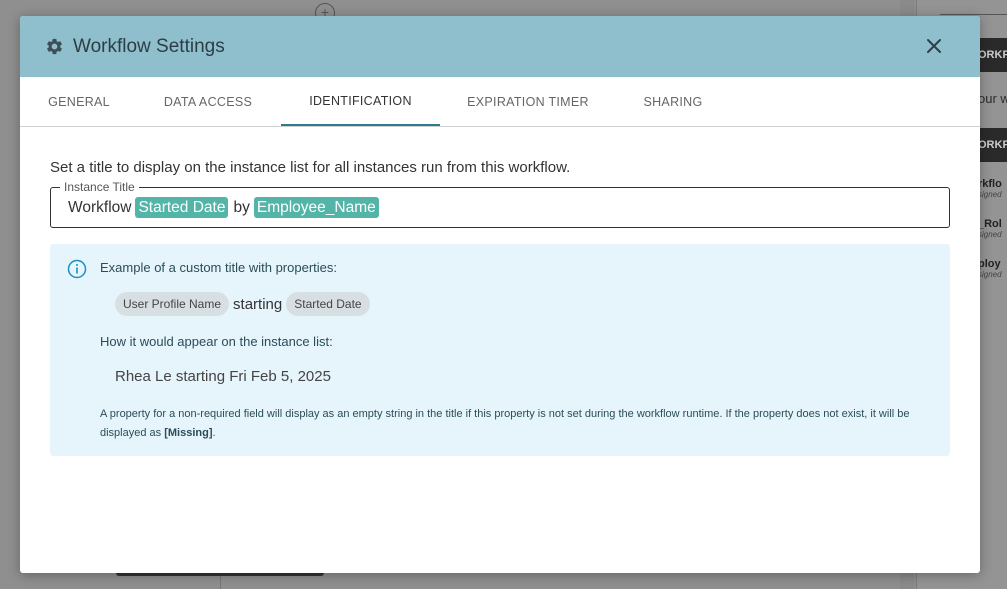 This screenshot has height=589, width=1007. I want to click on dialog-header: Workflow Settings, so click(500, 46).